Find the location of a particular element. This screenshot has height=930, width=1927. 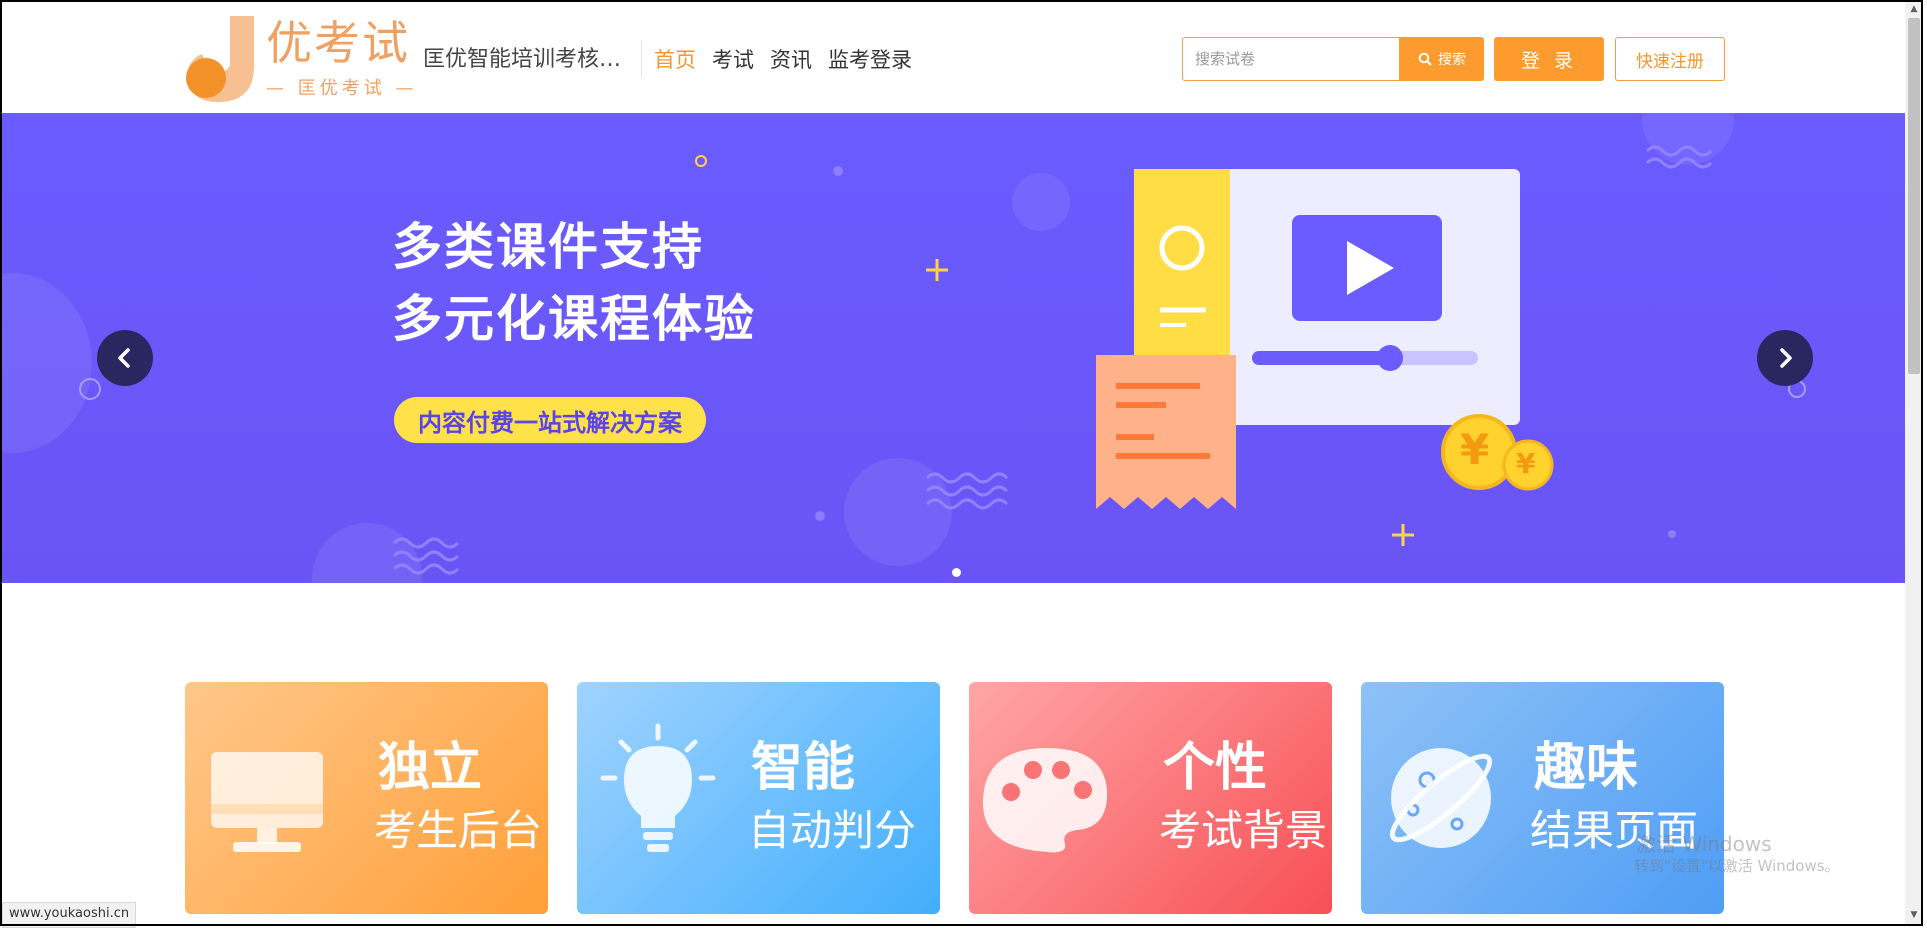

monitor-icon is located at coordinates (267, 802).